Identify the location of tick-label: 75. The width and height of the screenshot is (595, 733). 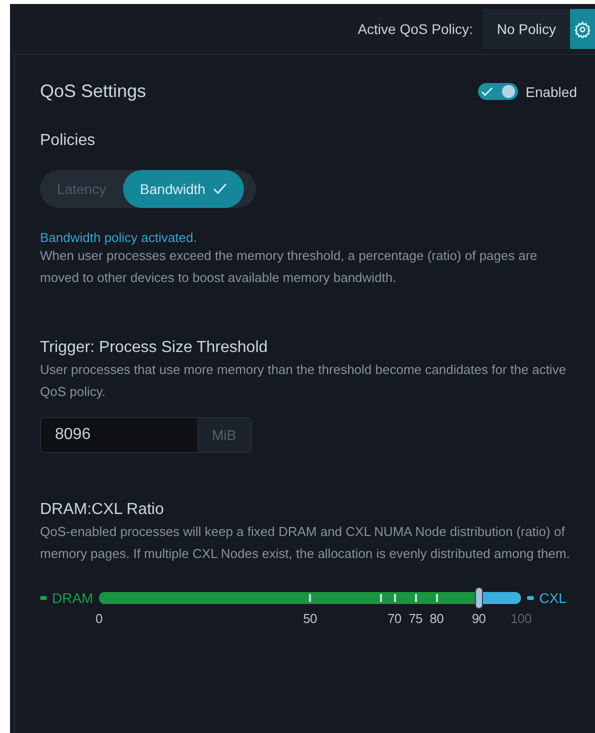
(415, 618).